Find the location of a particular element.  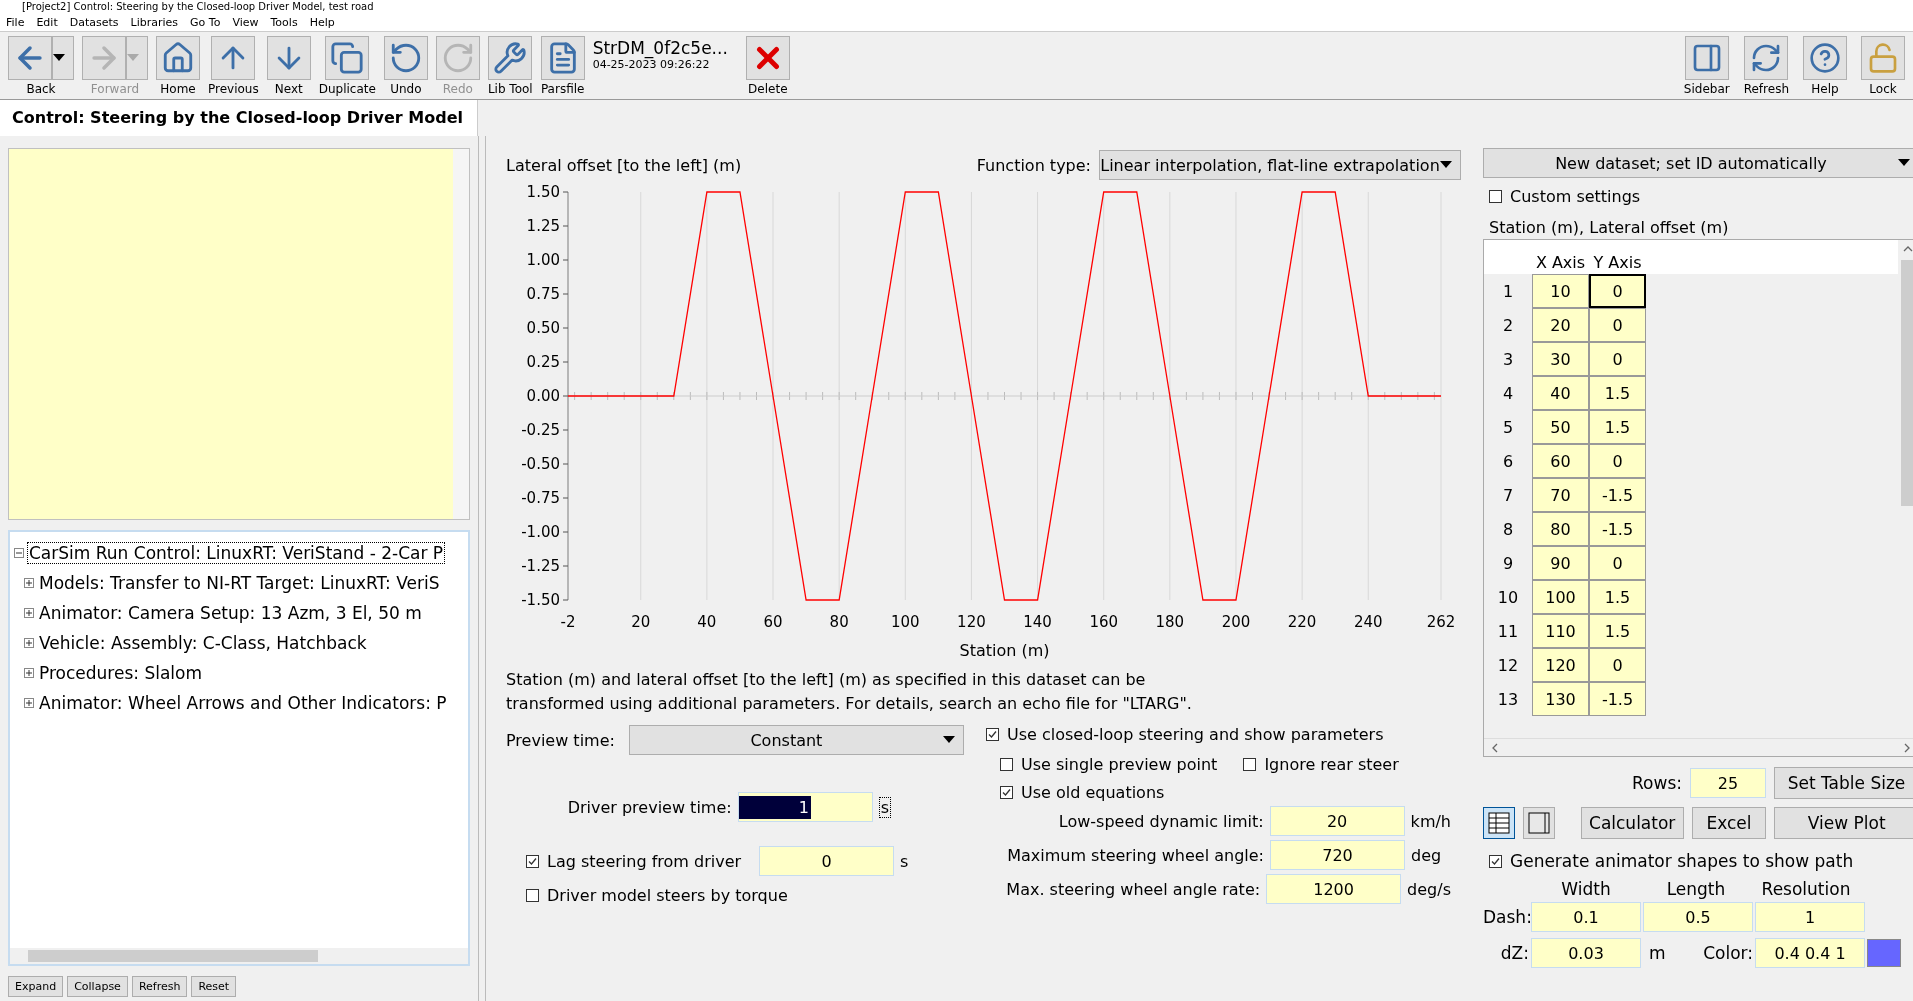

table-action-button: Calculator is located at coordinates (1632, 823).